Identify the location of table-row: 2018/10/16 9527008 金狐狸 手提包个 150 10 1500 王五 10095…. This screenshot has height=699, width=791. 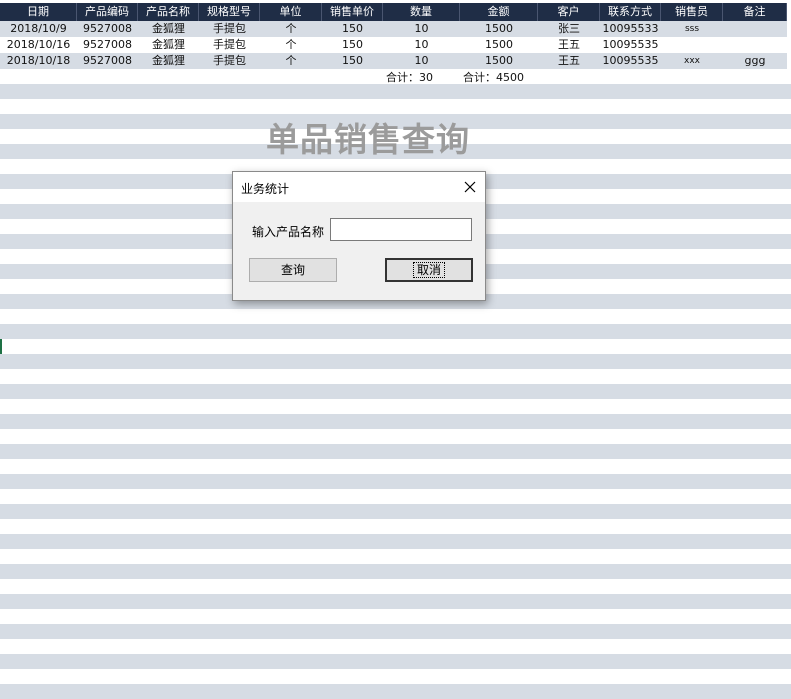
(393, 45).